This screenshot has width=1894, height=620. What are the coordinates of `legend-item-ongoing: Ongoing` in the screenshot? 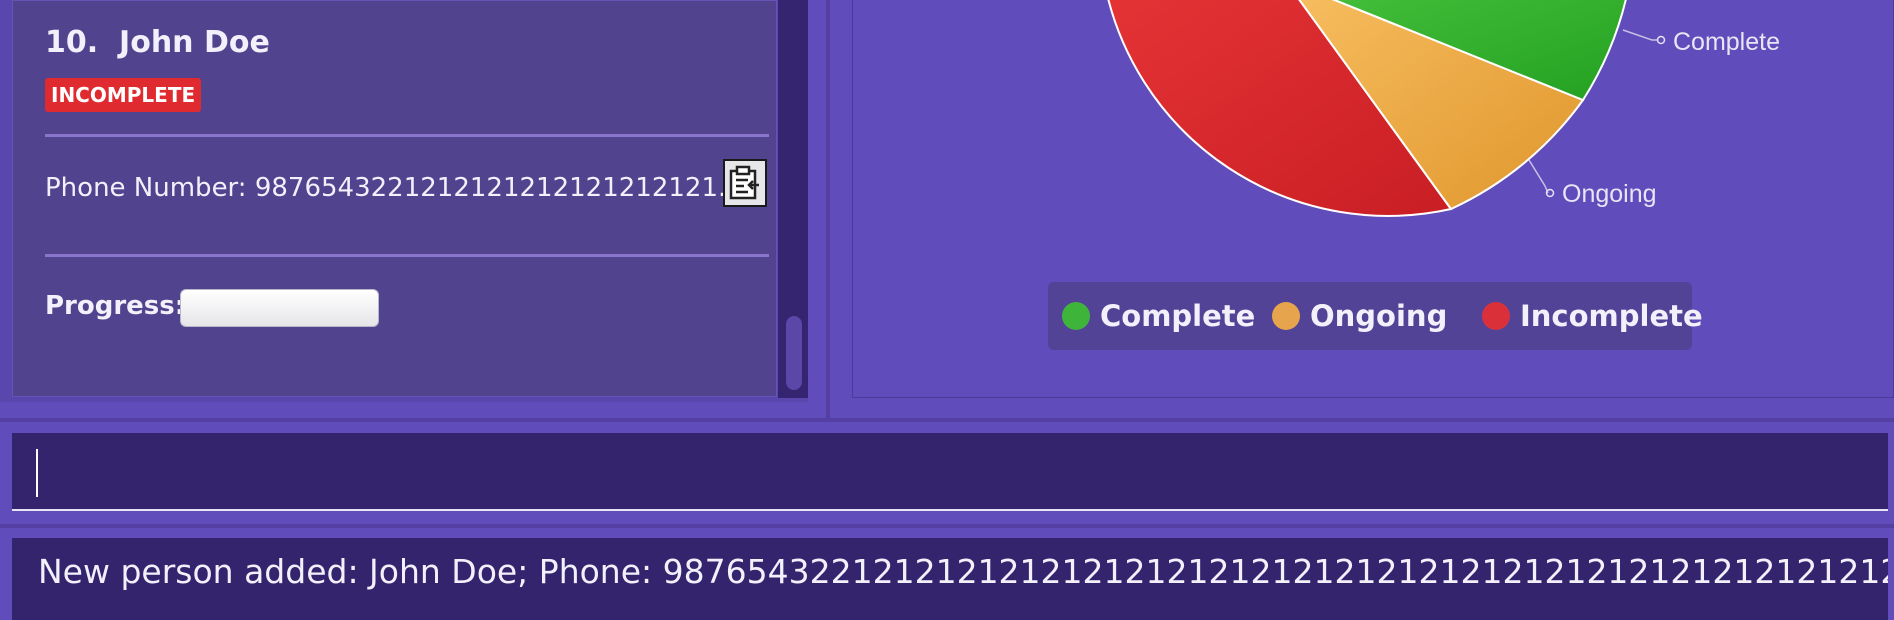 It's located at (1359, 316).